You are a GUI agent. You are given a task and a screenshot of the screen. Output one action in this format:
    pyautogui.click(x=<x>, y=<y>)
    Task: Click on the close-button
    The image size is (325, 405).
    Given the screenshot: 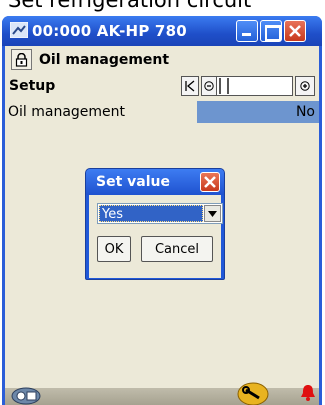 What is the action you would take?
    pyautogui.click(x=295, y=31)
    